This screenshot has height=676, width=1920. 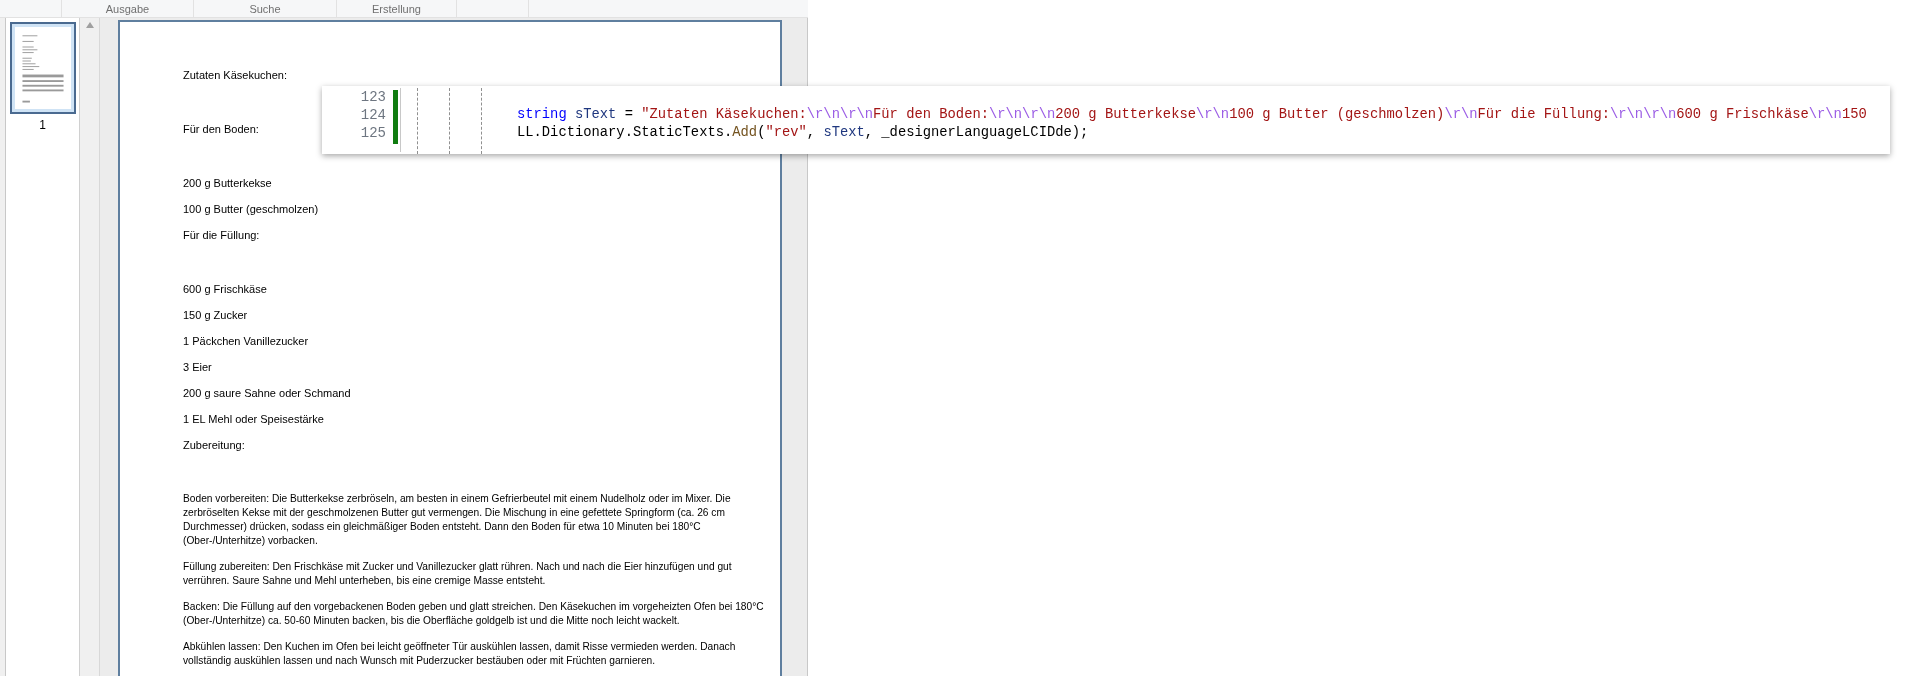 I want to click on line-number: 124, so click(x=373, y=115).